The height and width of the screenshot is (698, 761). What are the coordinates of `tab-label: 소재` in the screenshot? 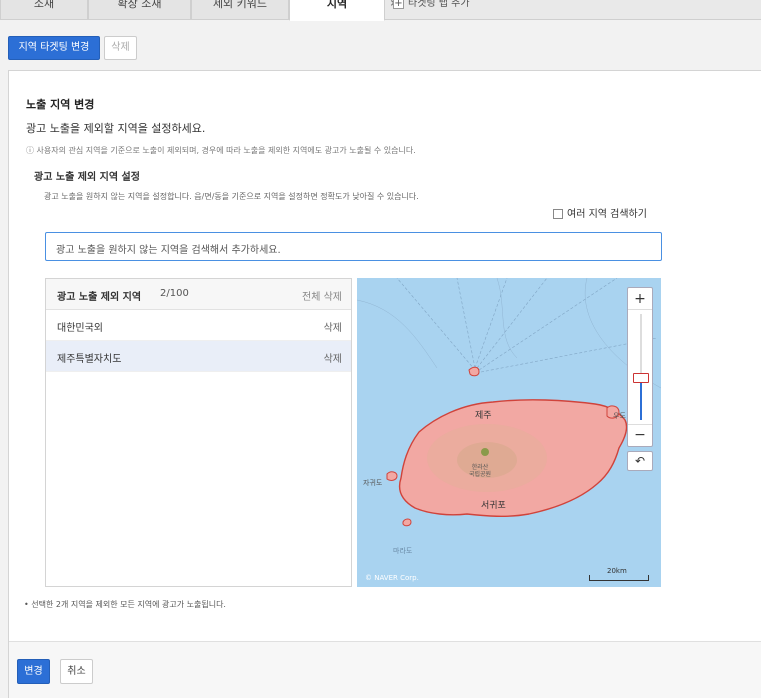 It's located at (44, 5).